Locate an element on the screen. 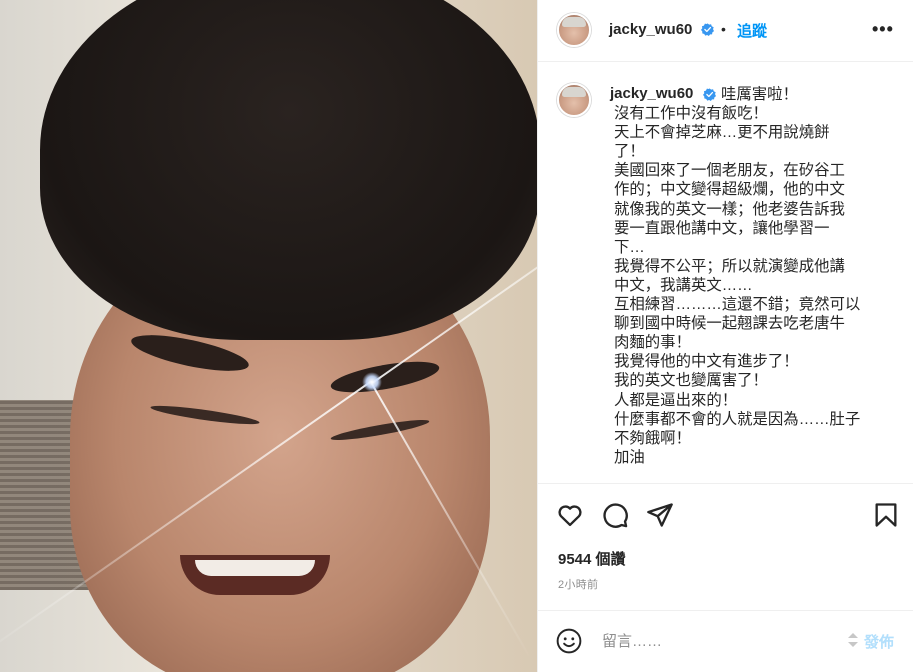 Image resolution: width=913 pixels, height=672 pixels. caption-line: 我覺得不公平；所以就演變成他講 is located at coordinates (729, 266).